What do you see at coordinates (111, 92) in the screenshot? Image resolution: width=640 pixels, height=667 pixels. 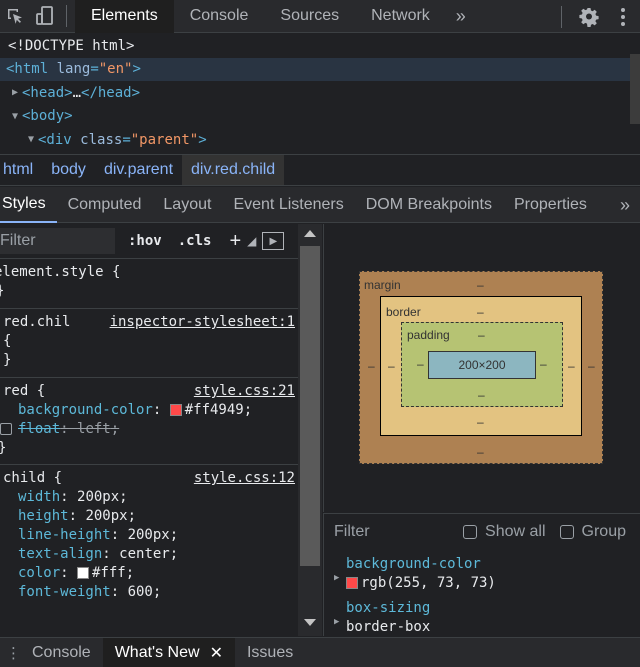 I see `tag-head-end: </head>` at bounding box center [111, 92].